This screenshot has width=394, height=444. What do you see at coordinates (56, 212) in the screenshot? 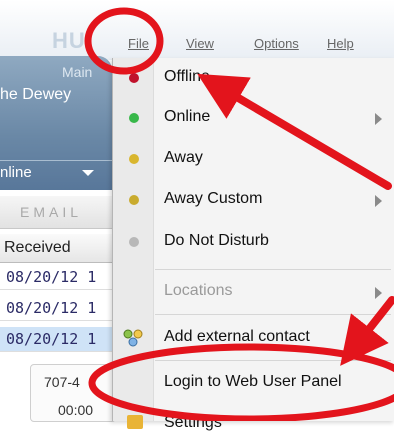
I see `tab-email: EMAIL` at bounding box center [56, 212].